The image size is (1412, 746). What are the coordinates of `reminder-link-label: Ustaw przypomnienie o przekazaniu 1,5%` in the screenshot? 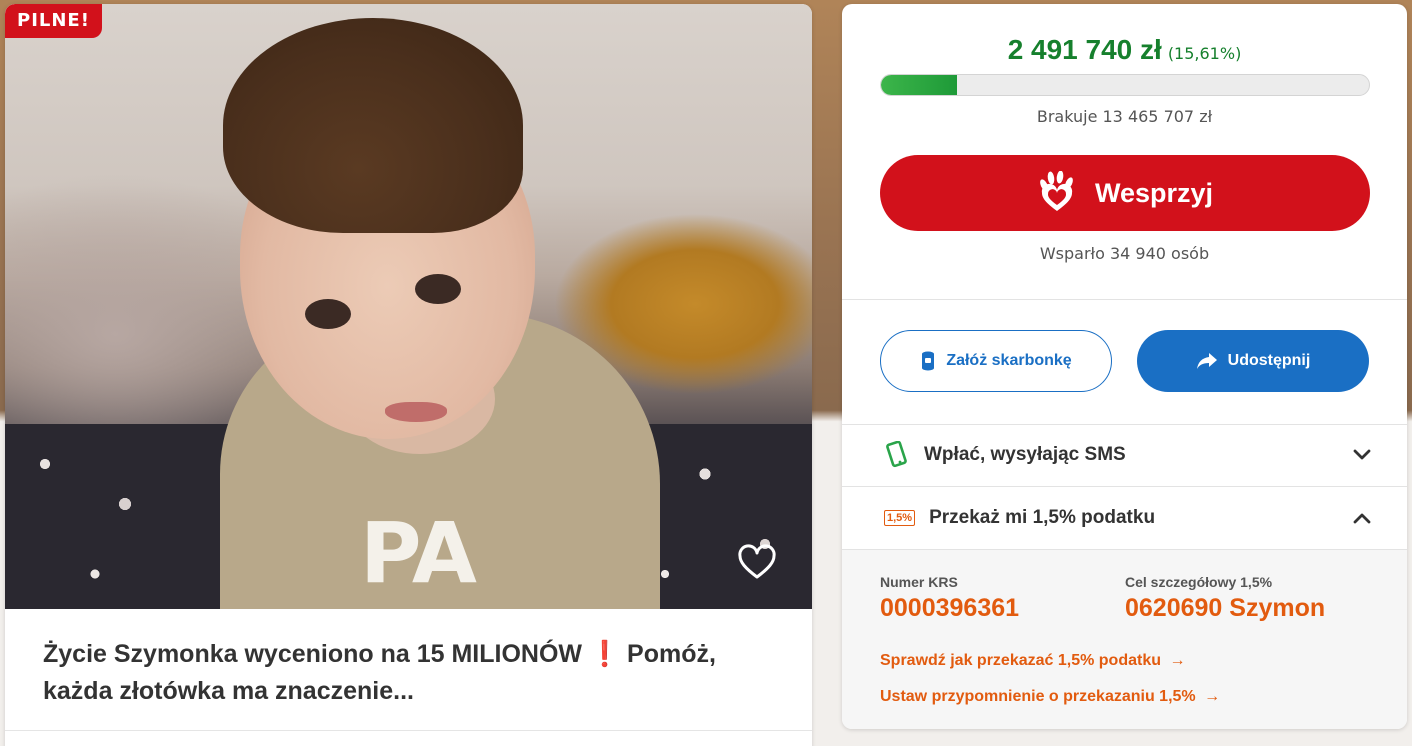 It's located at (1038, 696).